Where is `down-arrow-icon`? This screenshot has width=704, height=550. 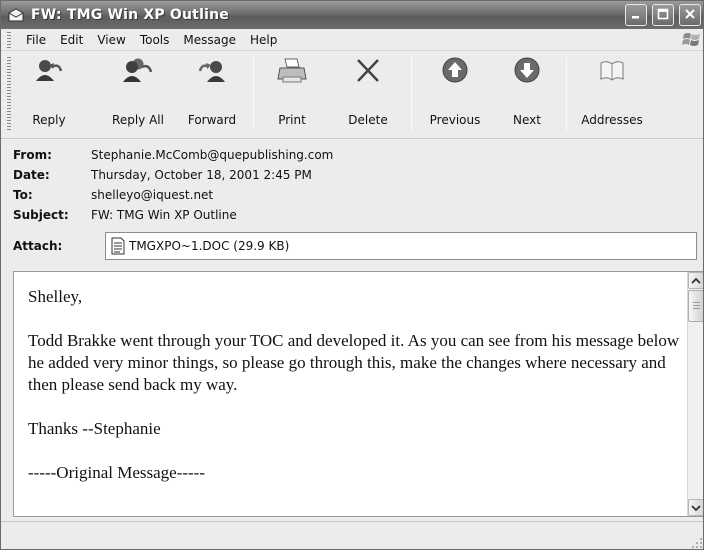
down-arrow-icon is located at coordinates (527, 71).